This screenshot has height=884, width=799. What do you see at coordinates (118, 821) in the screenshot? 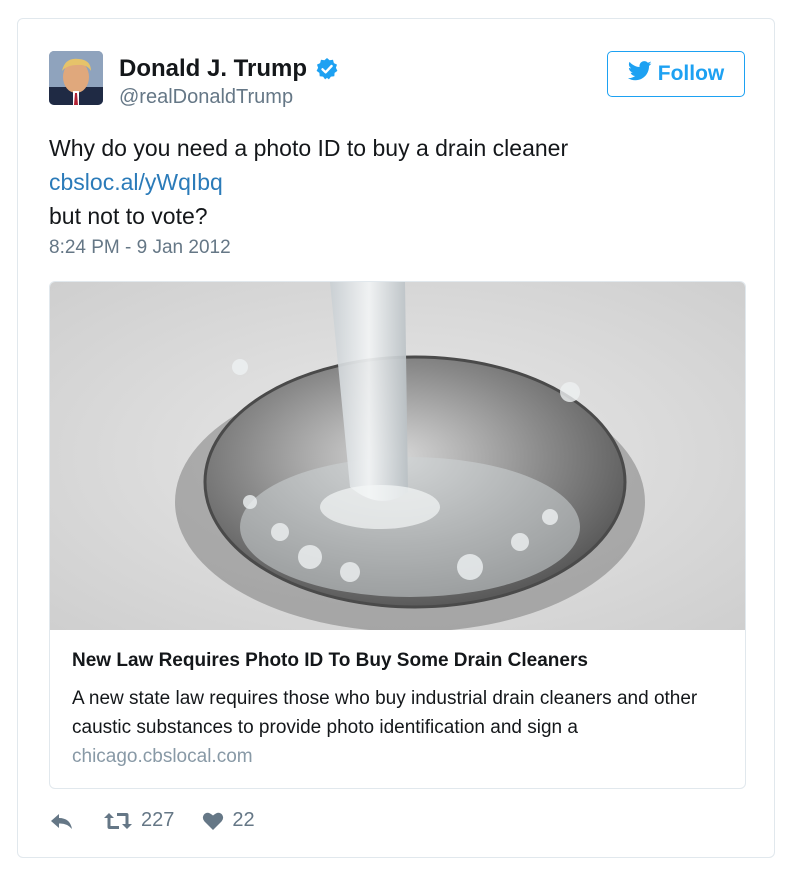
I see `retweet-icon` at bounding box center [118, 821].